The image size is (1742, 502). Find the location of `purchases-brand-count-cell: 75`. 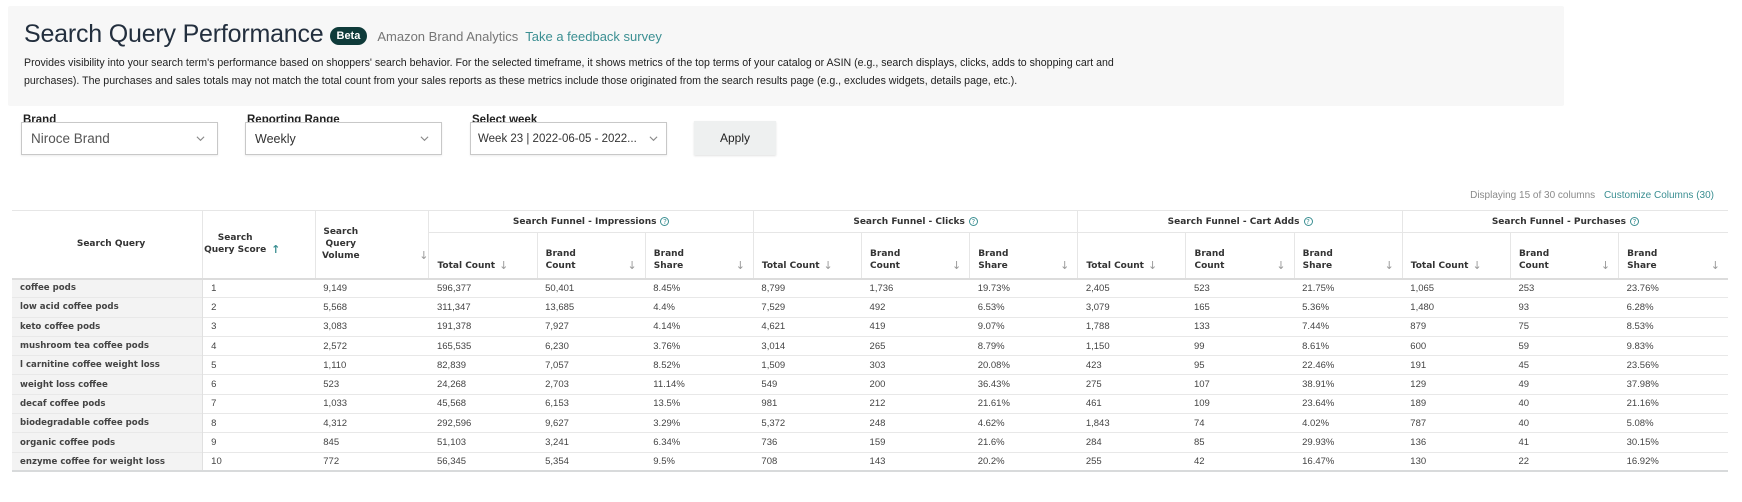

purchases-brand-count-cell: 75 is located at coordinates (1564, 326).